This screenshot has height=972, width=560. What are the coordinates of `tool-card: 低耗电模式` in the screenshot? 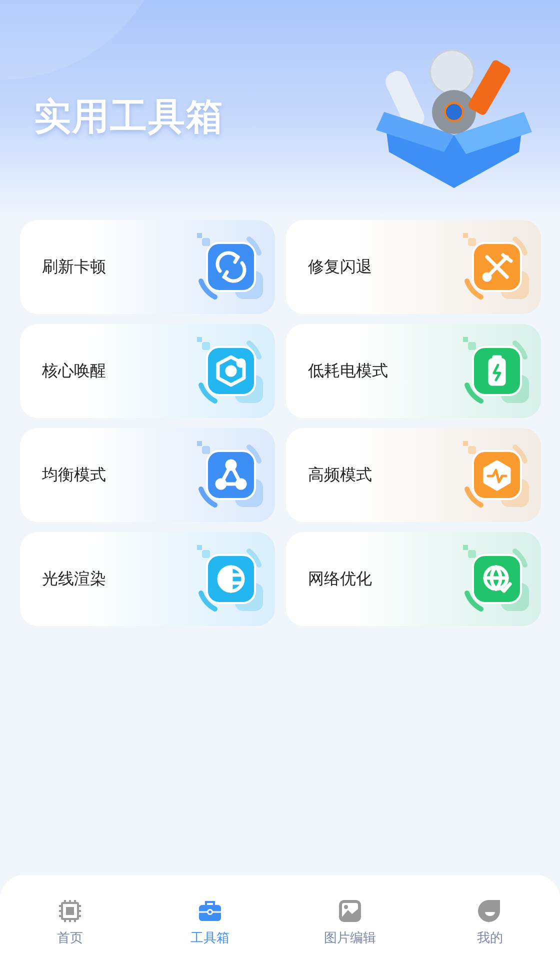 It's located at (413, 371).